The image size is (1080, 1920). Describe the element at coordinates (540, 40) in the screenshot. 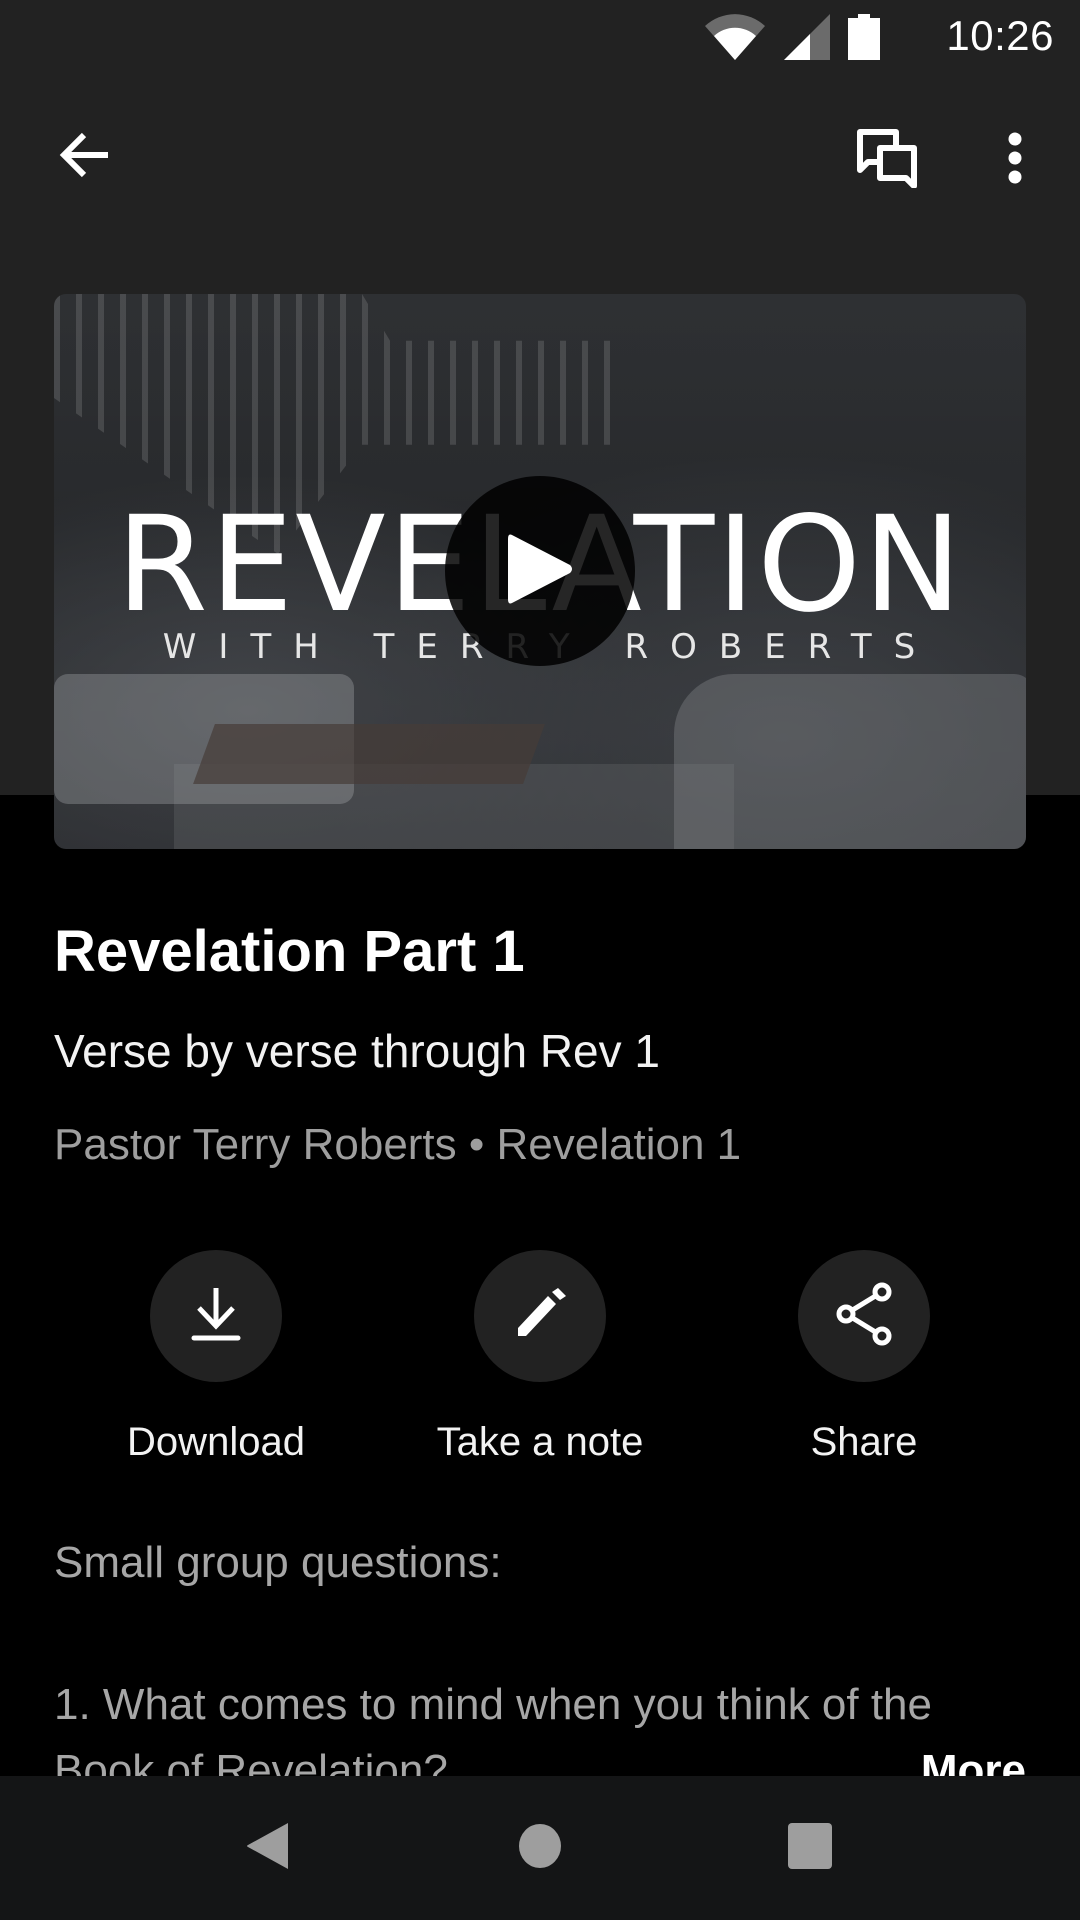

I see `status-bar: 10:26` at that location.